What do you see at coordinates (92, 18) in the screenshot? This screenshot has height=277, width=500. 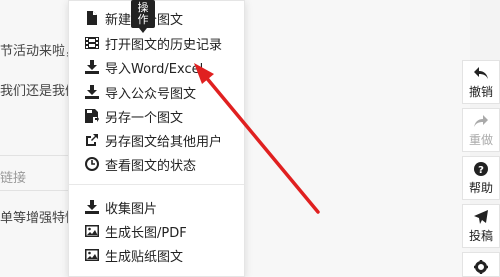 I see `new-doc-icon` at bounding box center [92, 18].